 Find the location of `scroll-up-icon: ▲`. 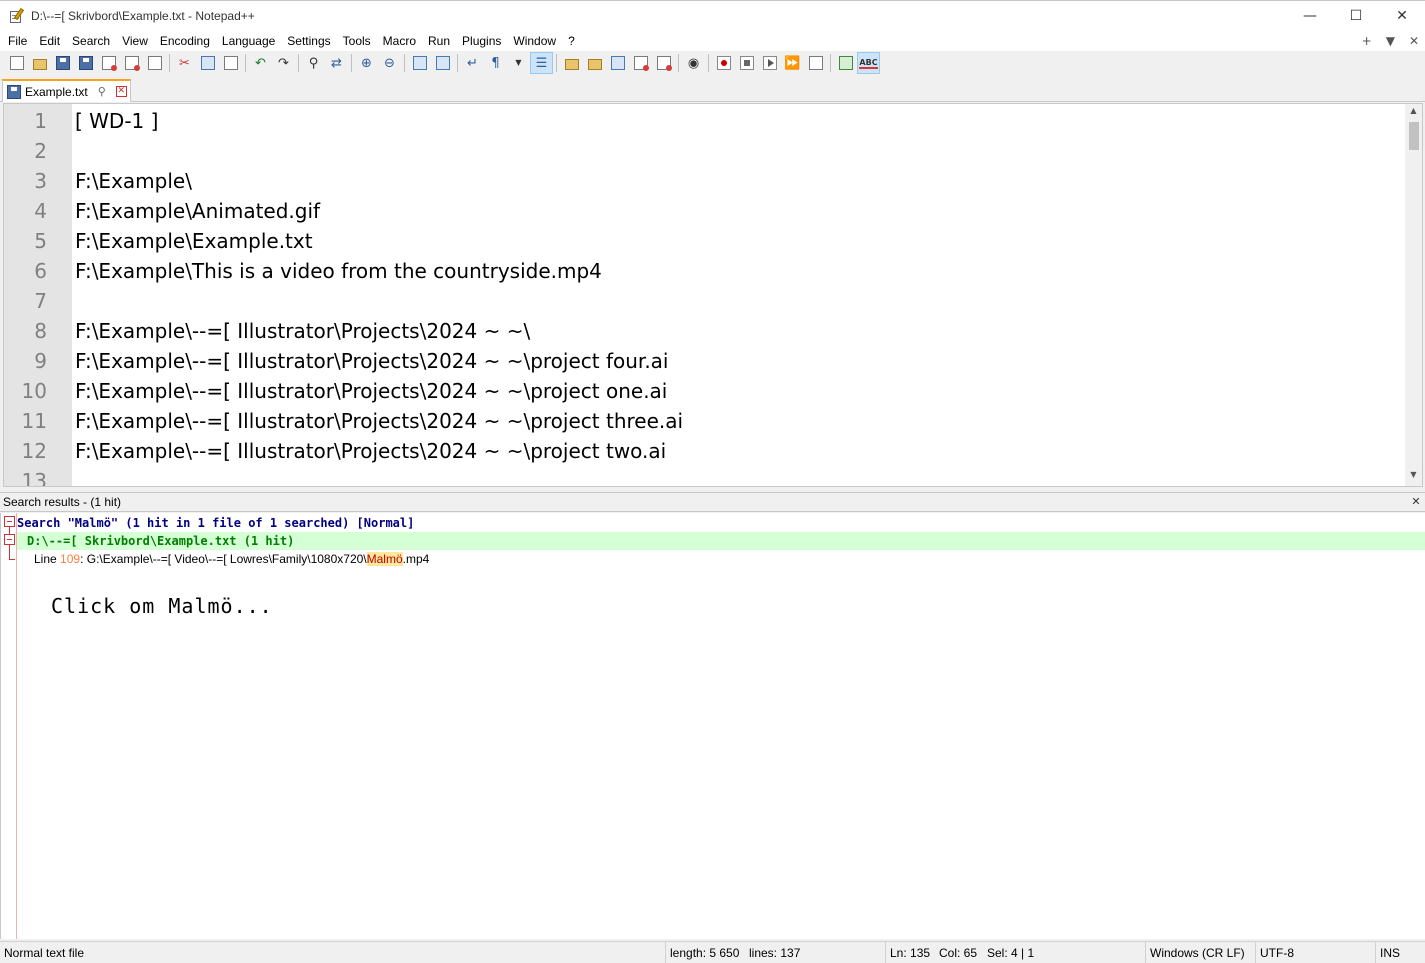

scroll-up-icon: ▲ is located at coordinates (1413, 113).